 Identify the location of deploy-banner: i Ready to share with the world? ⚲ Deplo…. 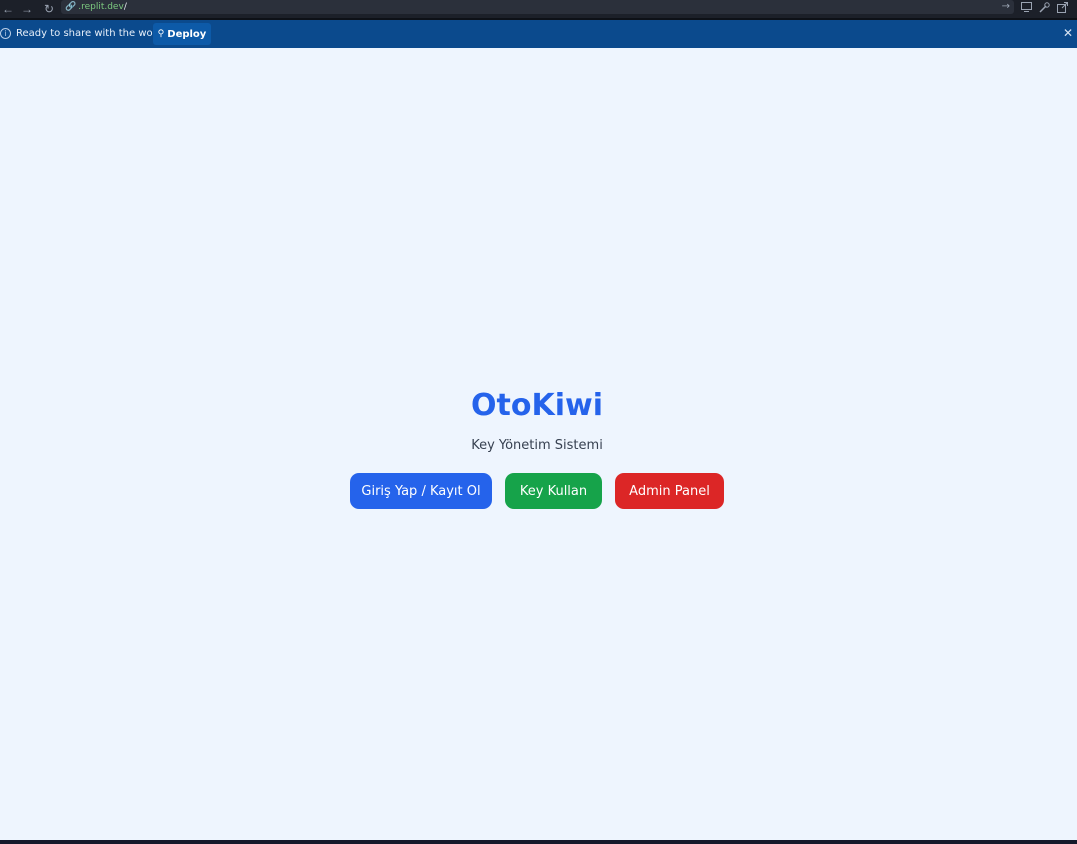
(538, 34).